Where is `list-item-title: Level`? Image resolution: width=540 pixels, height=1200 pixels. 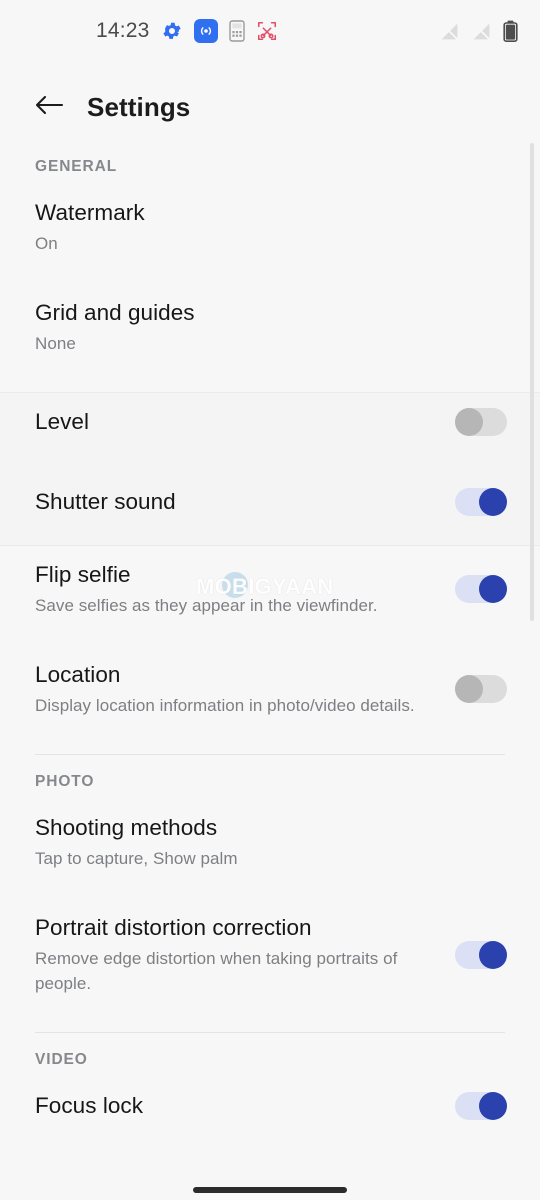 list-item-title: Level is located at coordinates (62, 421).